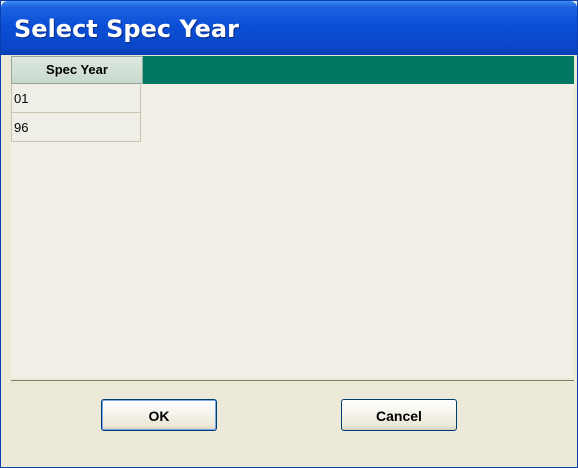 The height and width of the screenshot is (468, 578). What do you see at coordinates (126, 29) in the screenshot?
I see `dialog-title: Select Spec Year` at bounding box center [126, 29].